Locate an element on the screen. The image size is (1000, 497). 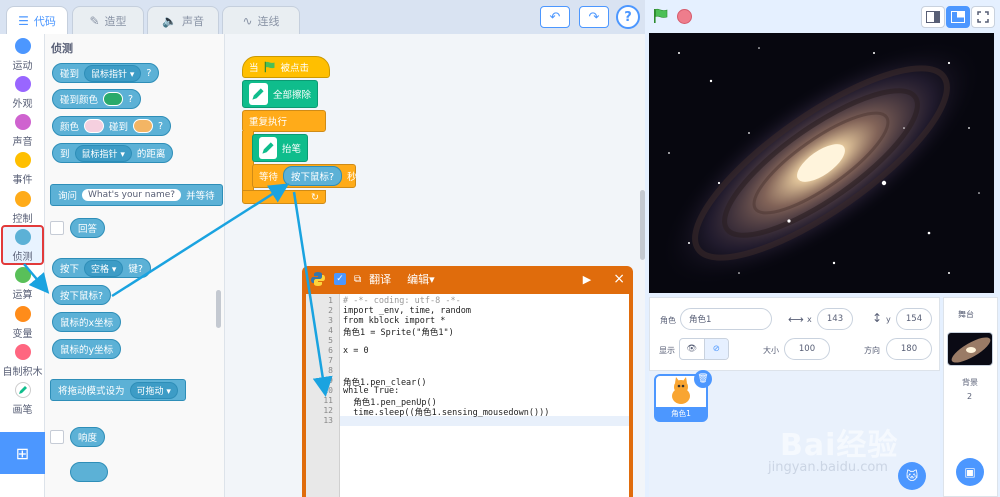
block-ask-and-wait: 询问 What's your name? 并等待 is located at coordinates (136, 195).